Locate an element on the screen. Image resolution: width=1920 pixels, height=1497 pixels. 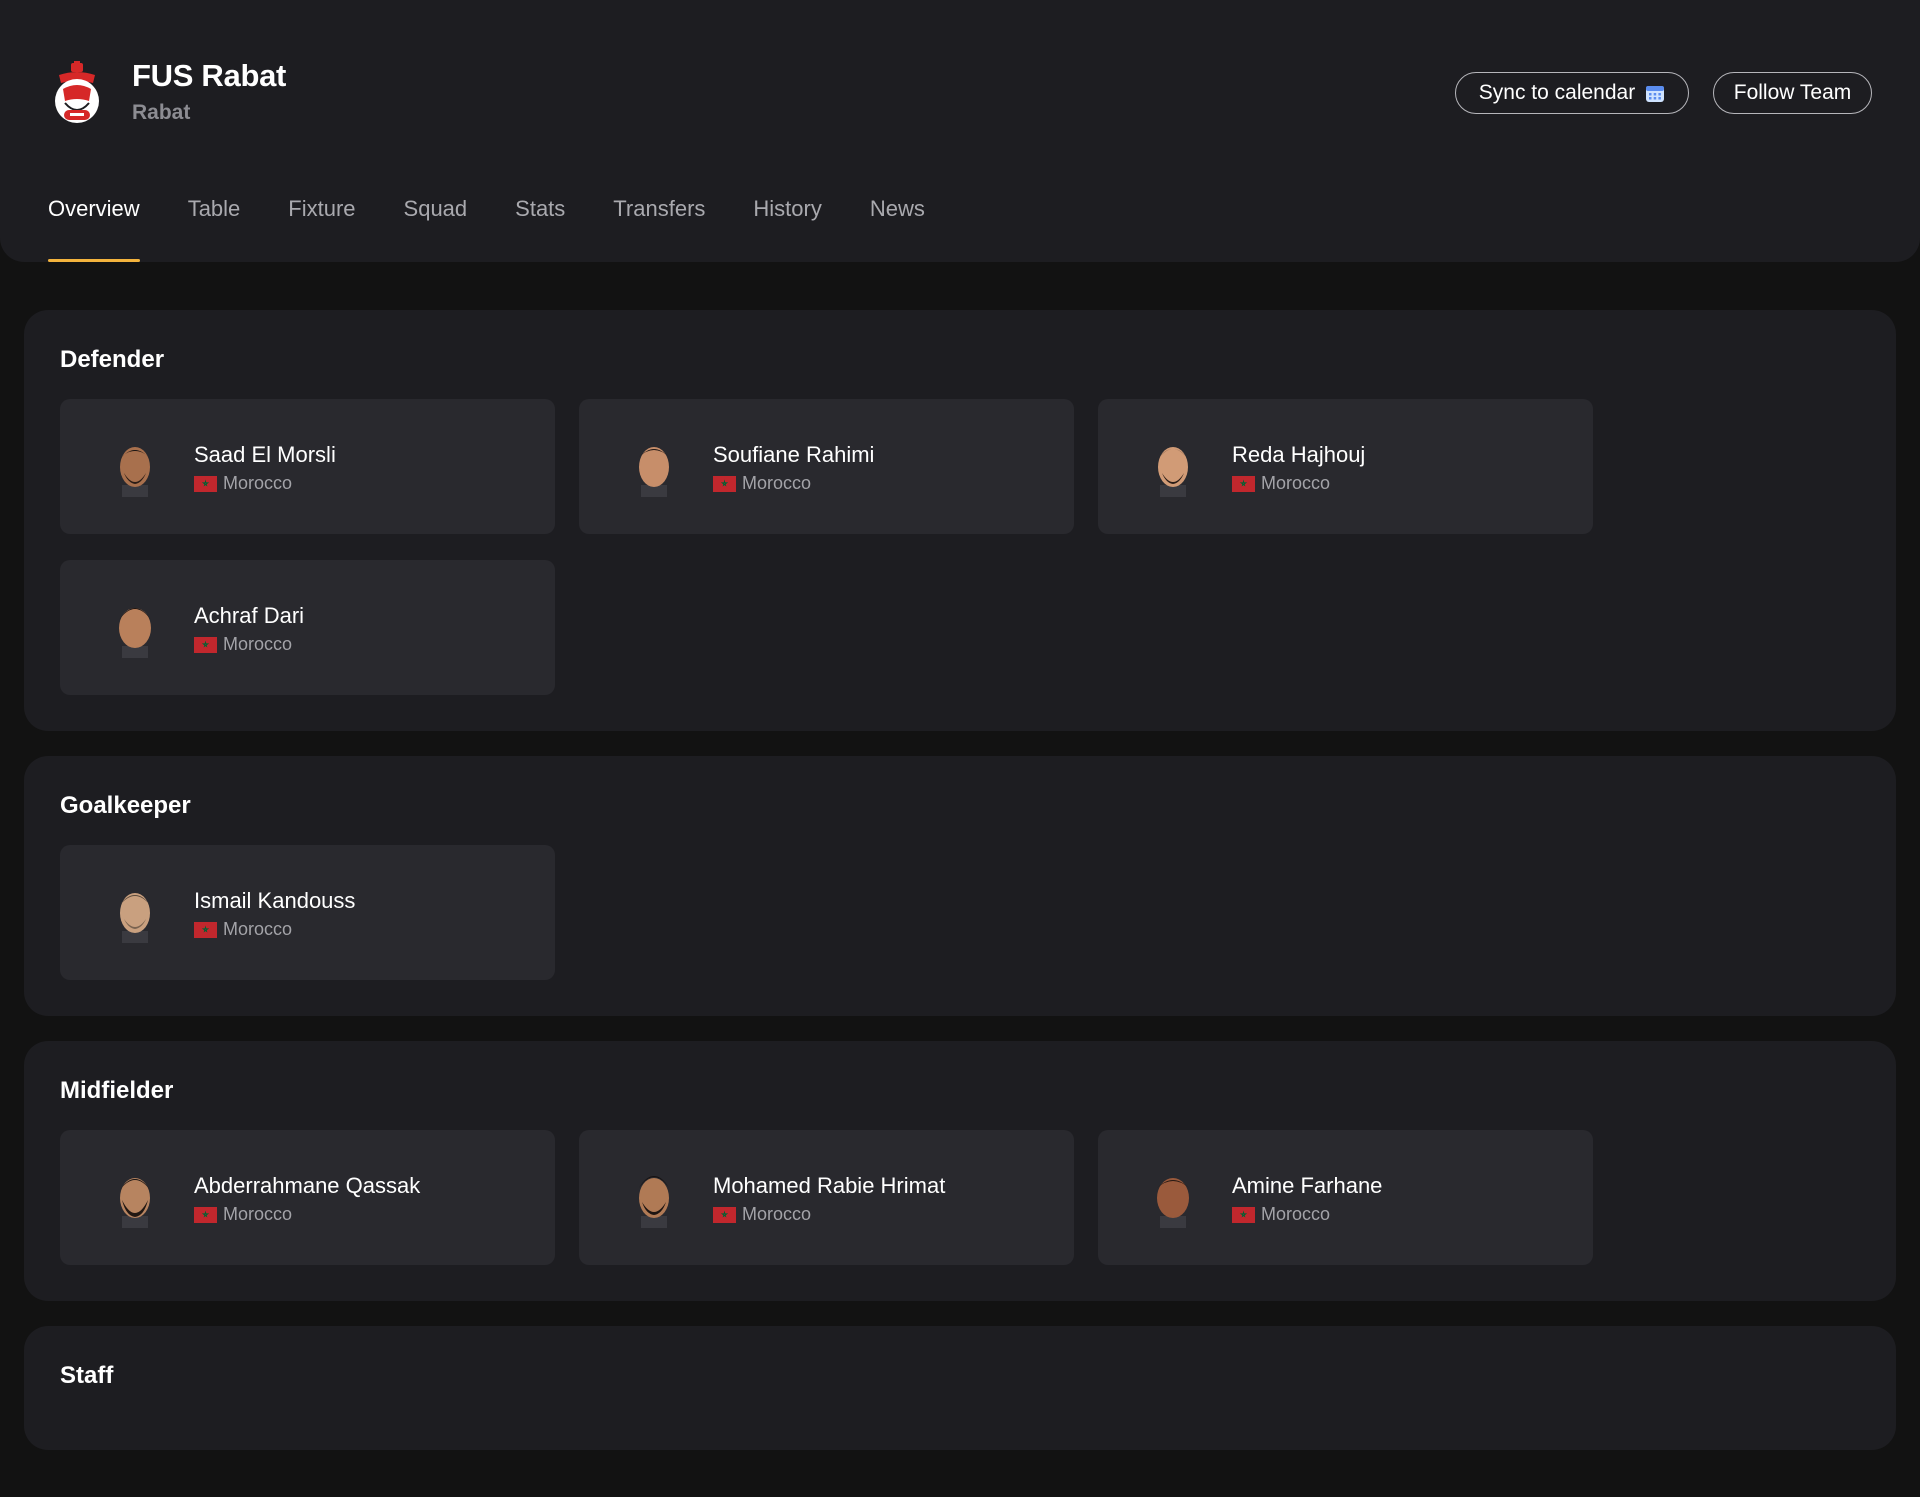
tab-table: Table is located at coordinates (214, 229).